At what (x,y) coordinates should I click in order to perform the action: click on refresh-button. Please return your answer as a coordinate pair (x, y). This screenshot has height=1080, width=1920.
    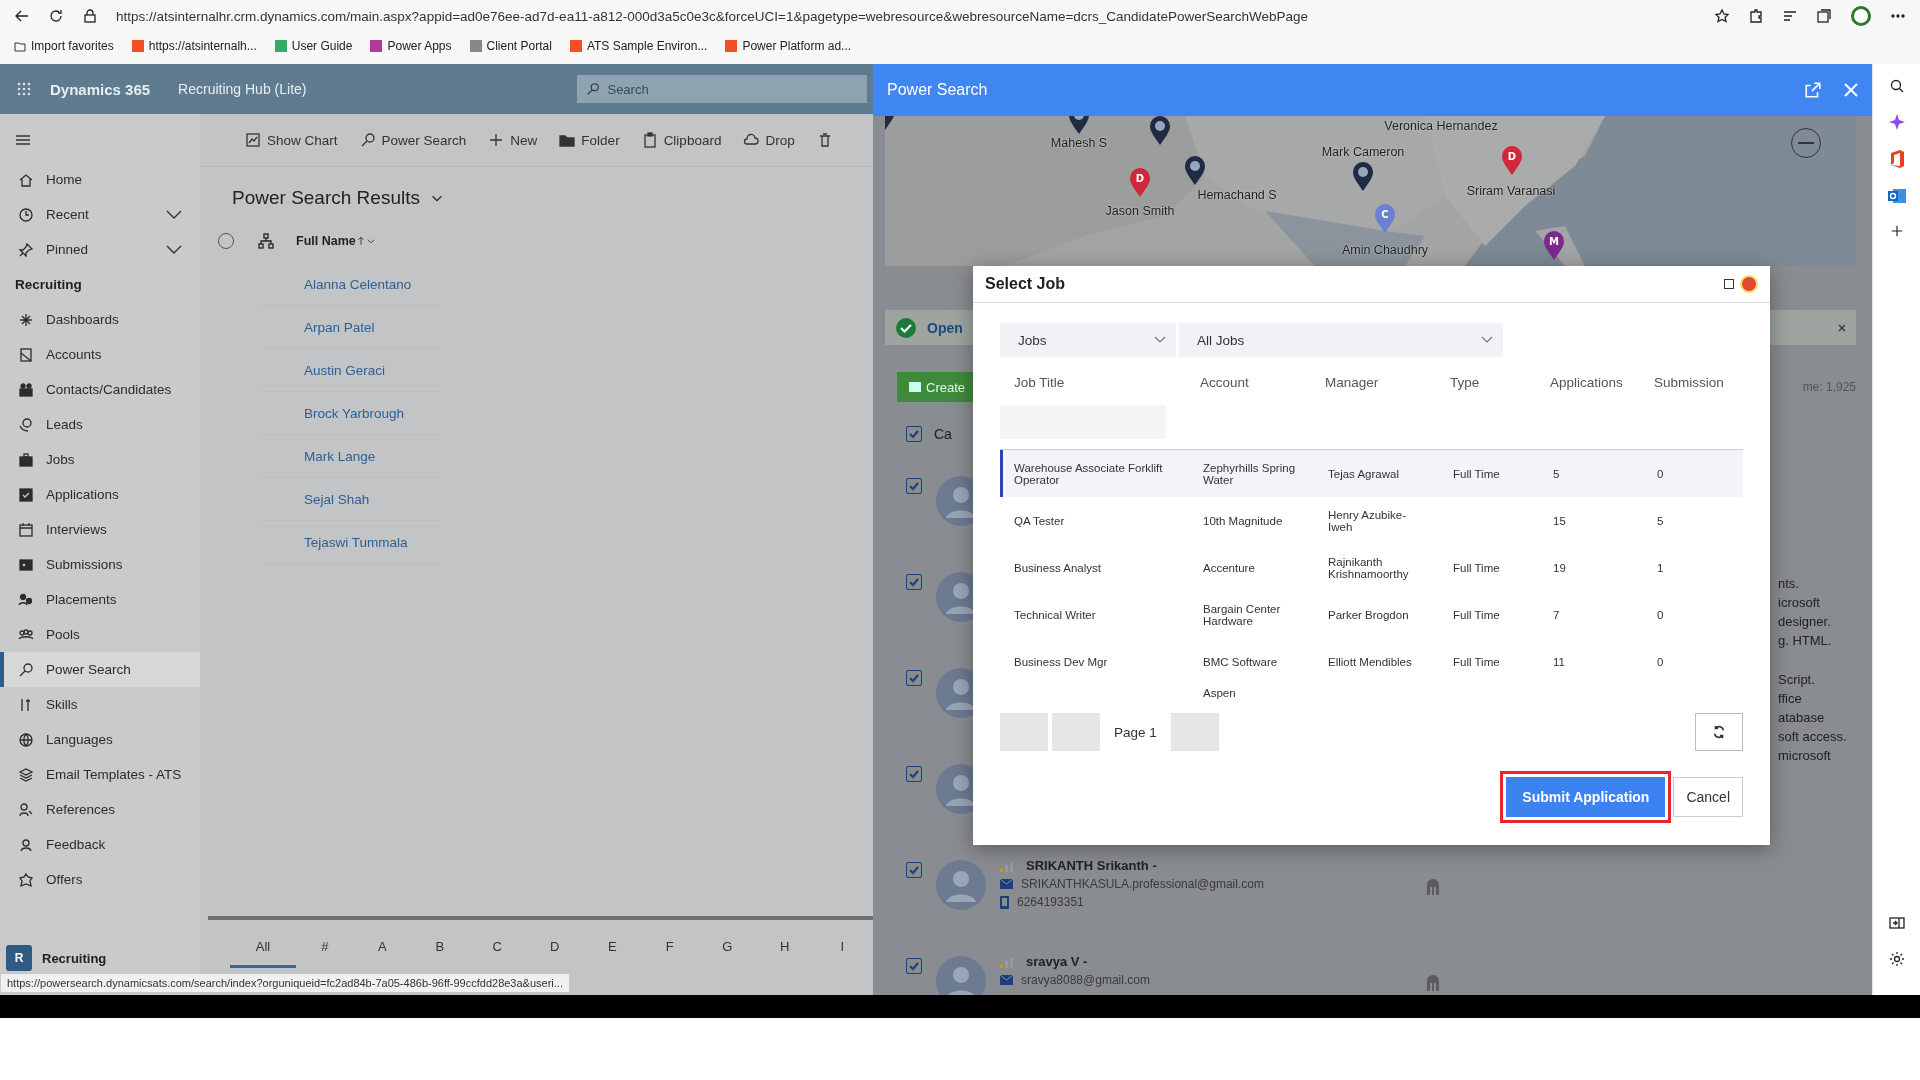
    Looking at the image, I should click on (1719, 732).